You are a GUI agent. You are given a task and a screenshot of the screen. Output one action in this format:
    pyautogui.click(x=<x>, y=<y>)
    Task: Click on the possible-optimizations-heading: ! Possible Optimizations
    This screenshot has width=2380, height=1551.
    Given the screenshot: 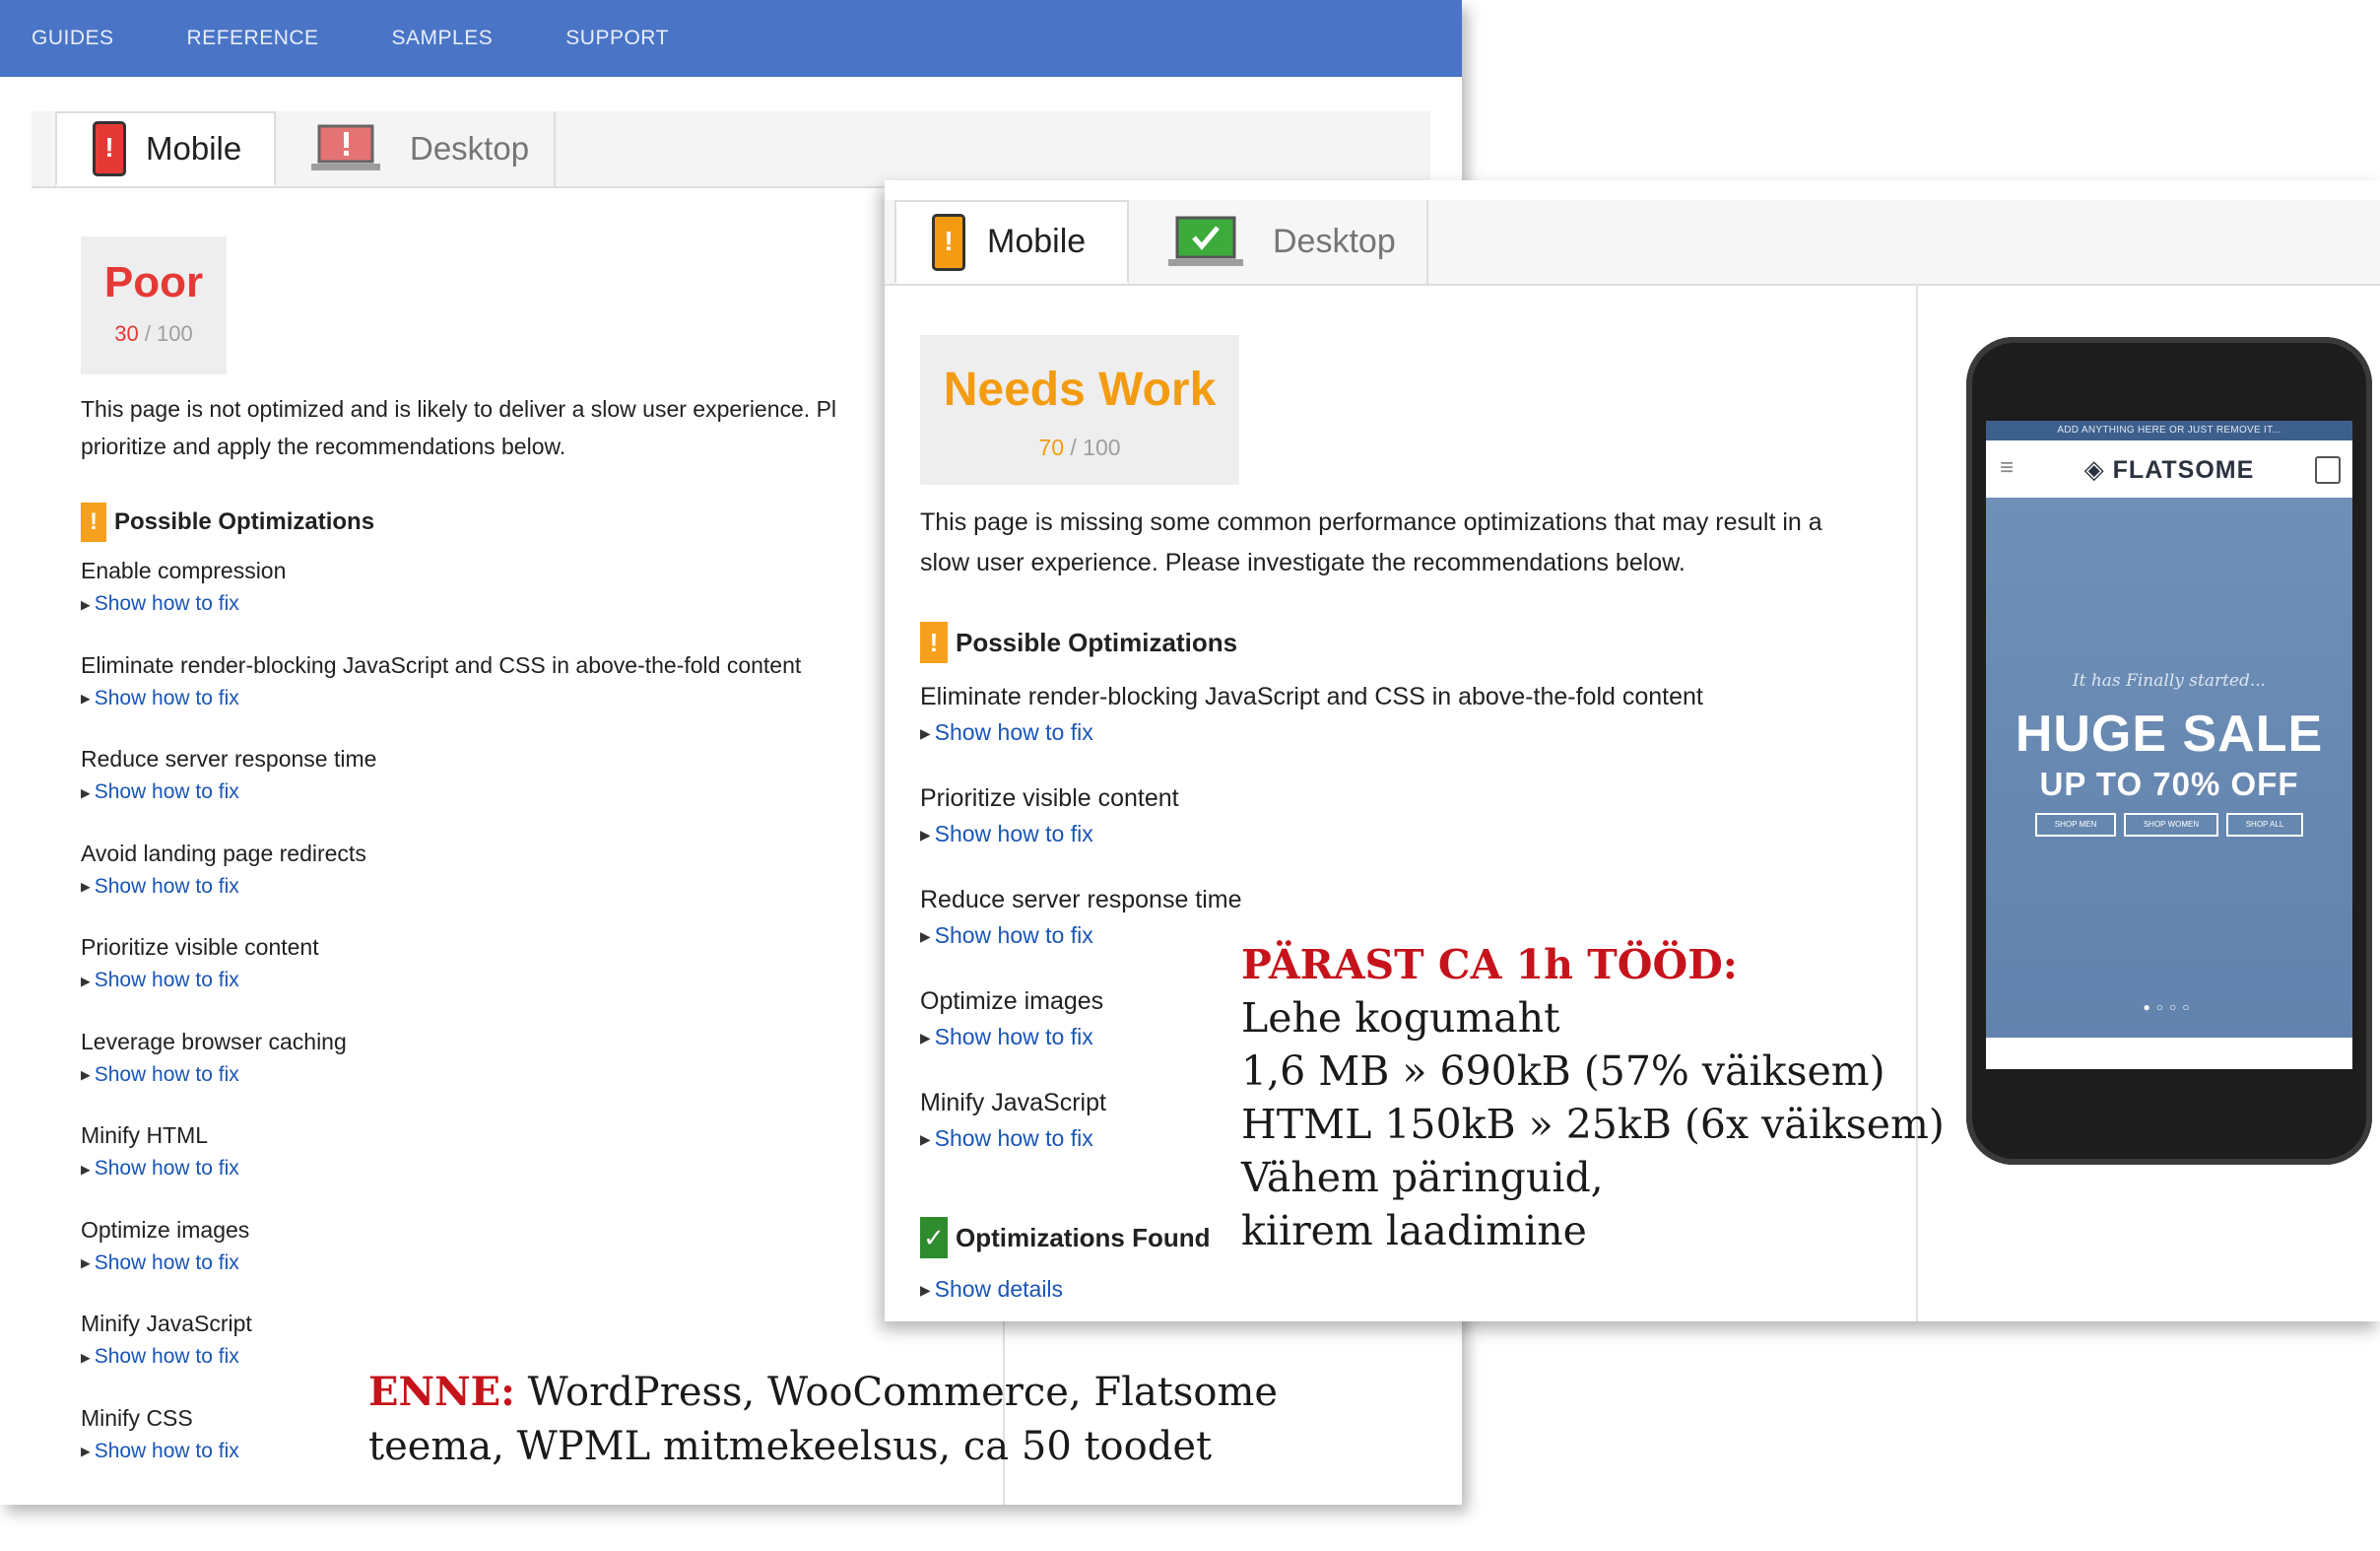 What is the action you would take?
    pyautogui.click(x=227, y=522)
    